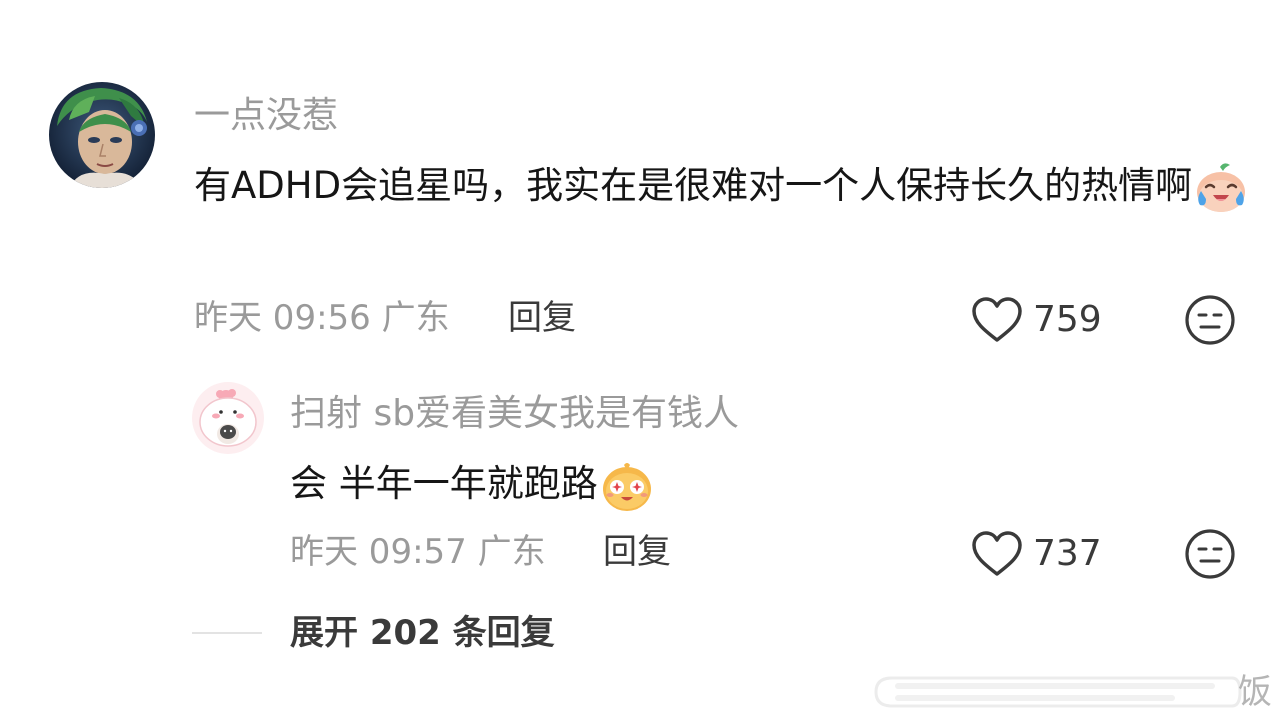 Image resolution: width=1284 pixels, height=726 pixels. I want to click on expand-replies-button: 展开 202 条回复, so click(422, 633).